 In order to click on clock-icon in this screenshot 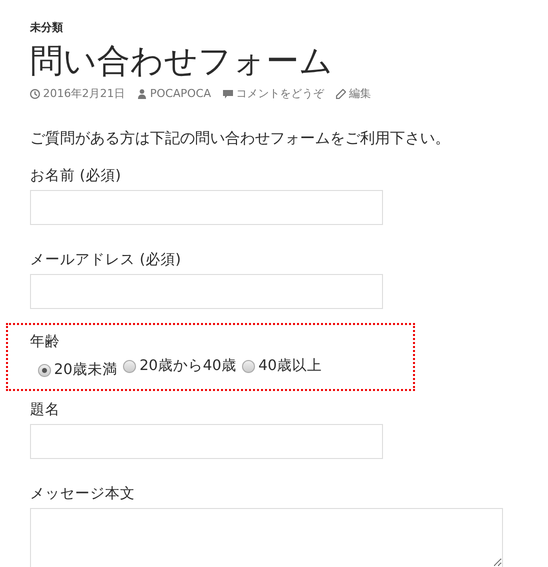, I will do `click(35, 94)`.